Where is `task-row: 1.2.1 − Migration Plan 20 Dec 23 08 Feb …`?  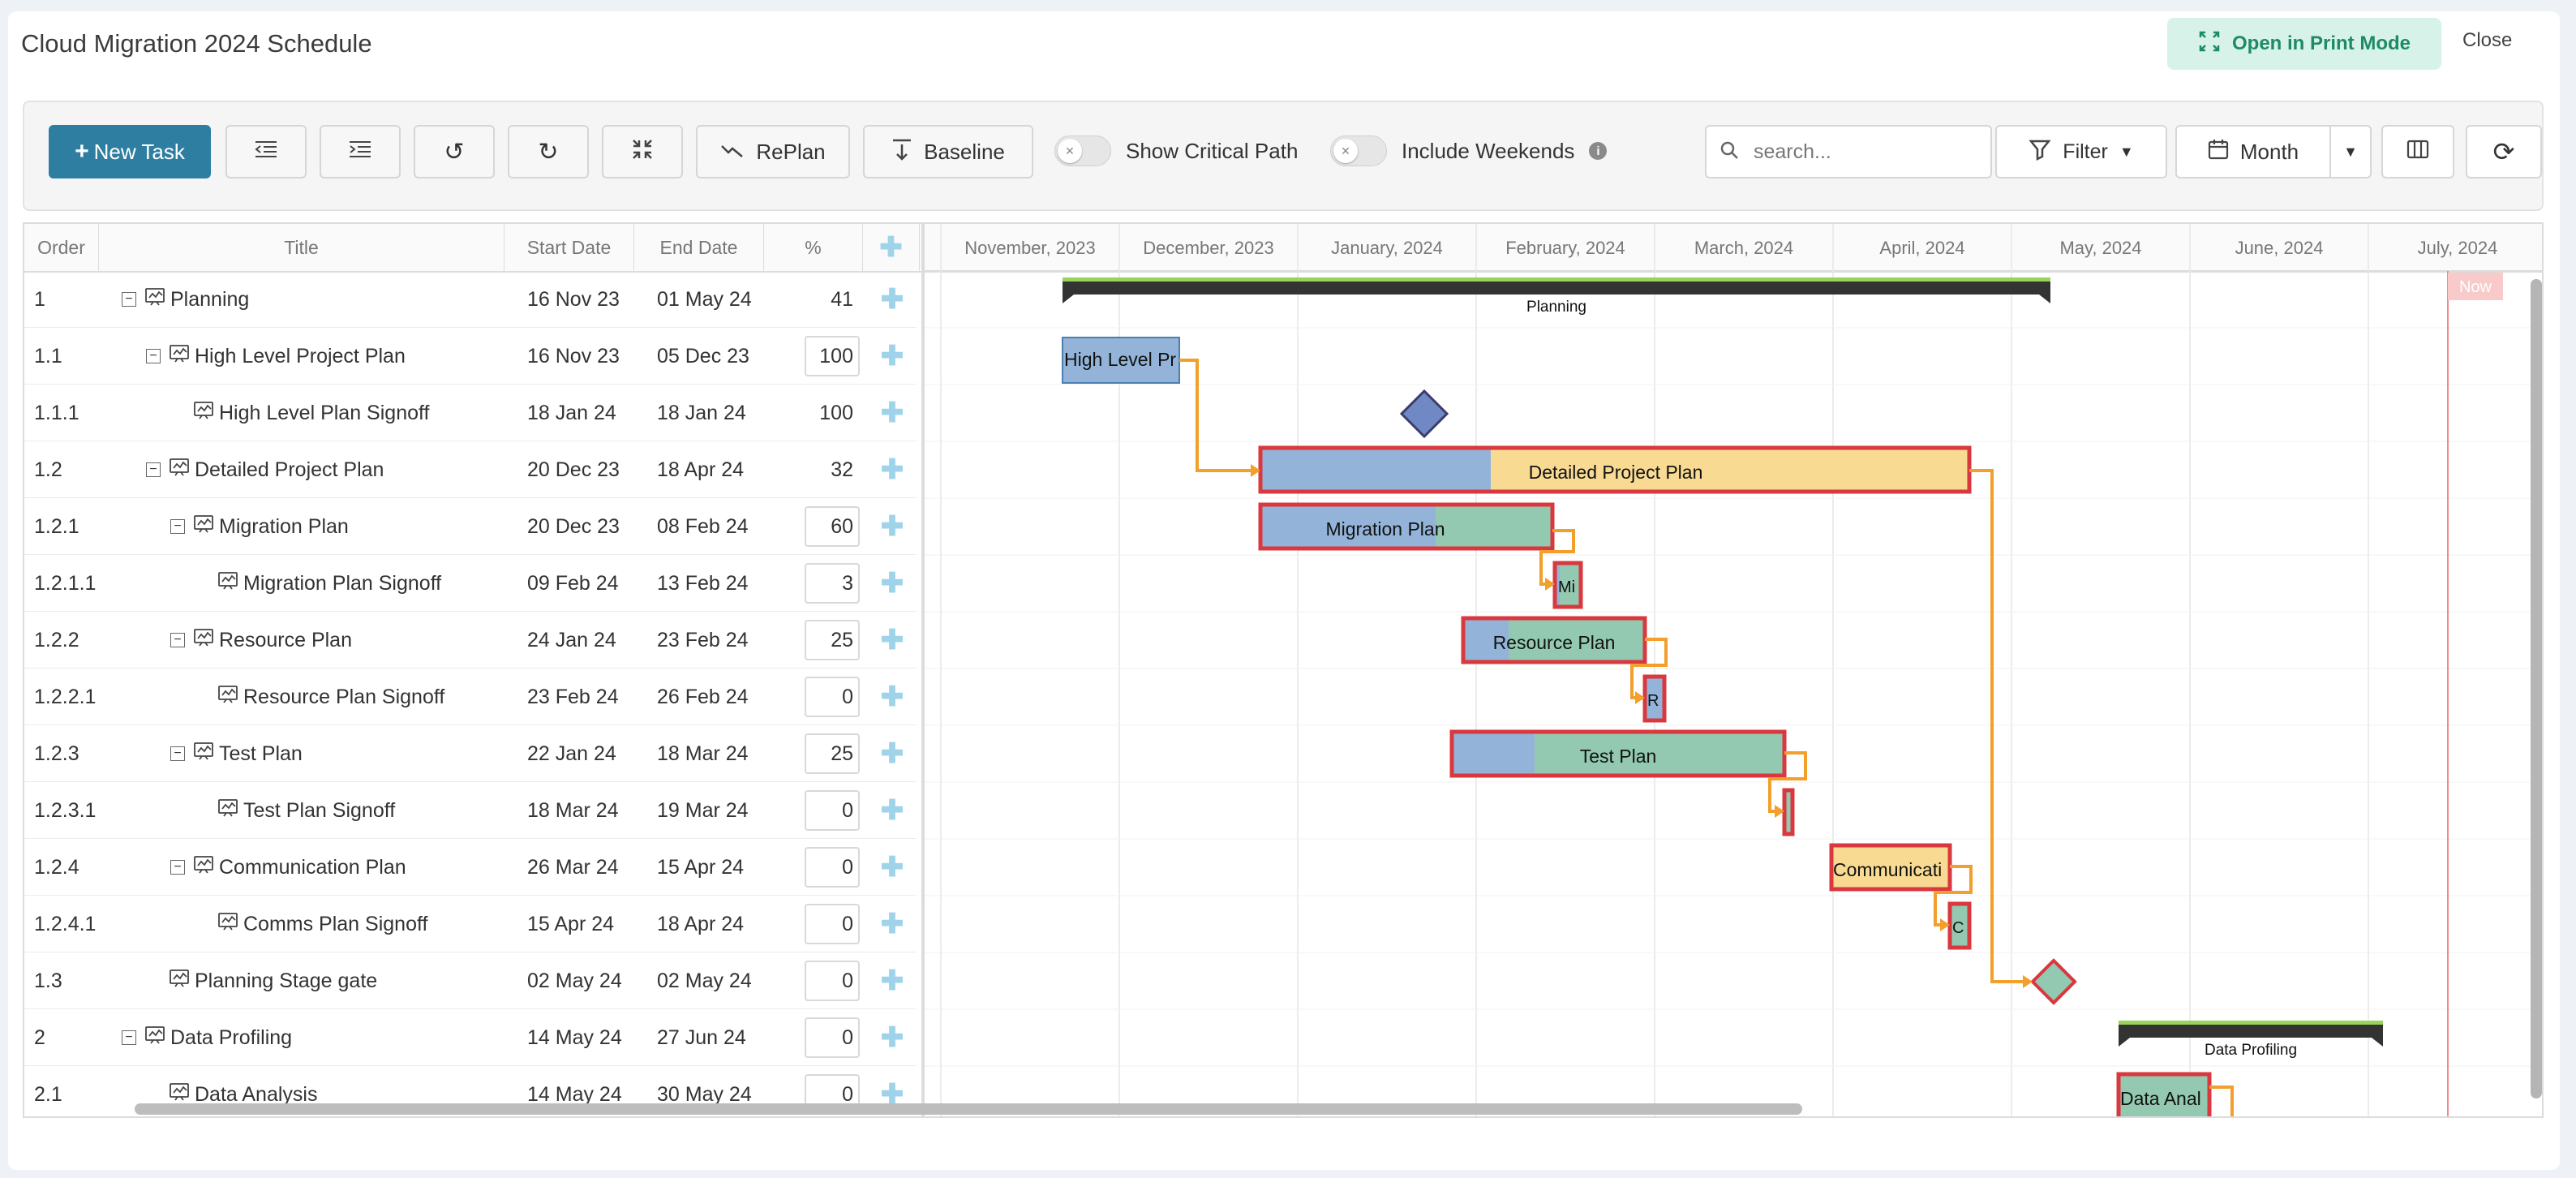 task-row: 1.2.1 − Migration Plan 20 Dec 23 08 Feb … is located at coordinates (470, 527).